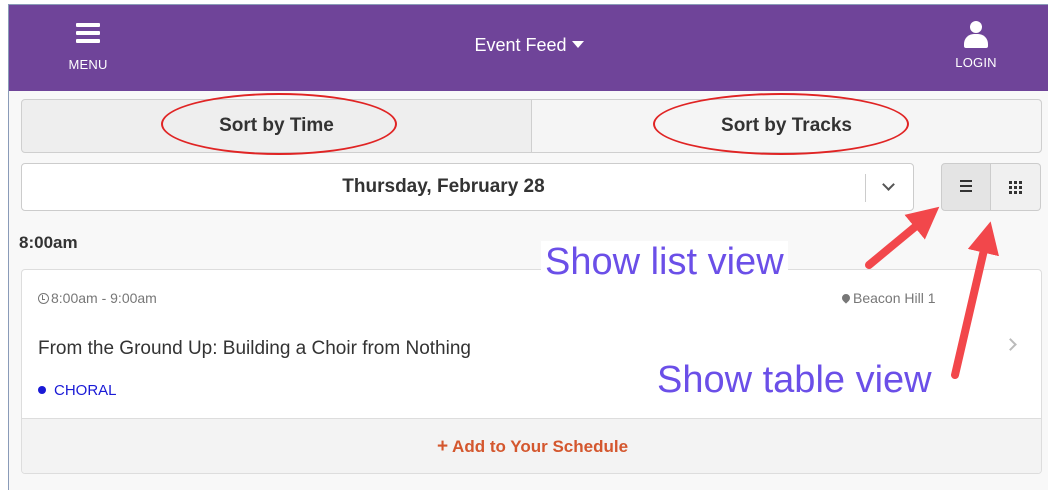 This screenshot has width=1048, height=490. Describe the element at coordinates (902, 237) in the screenshot. I see `arrow-to-list-view` at that location.